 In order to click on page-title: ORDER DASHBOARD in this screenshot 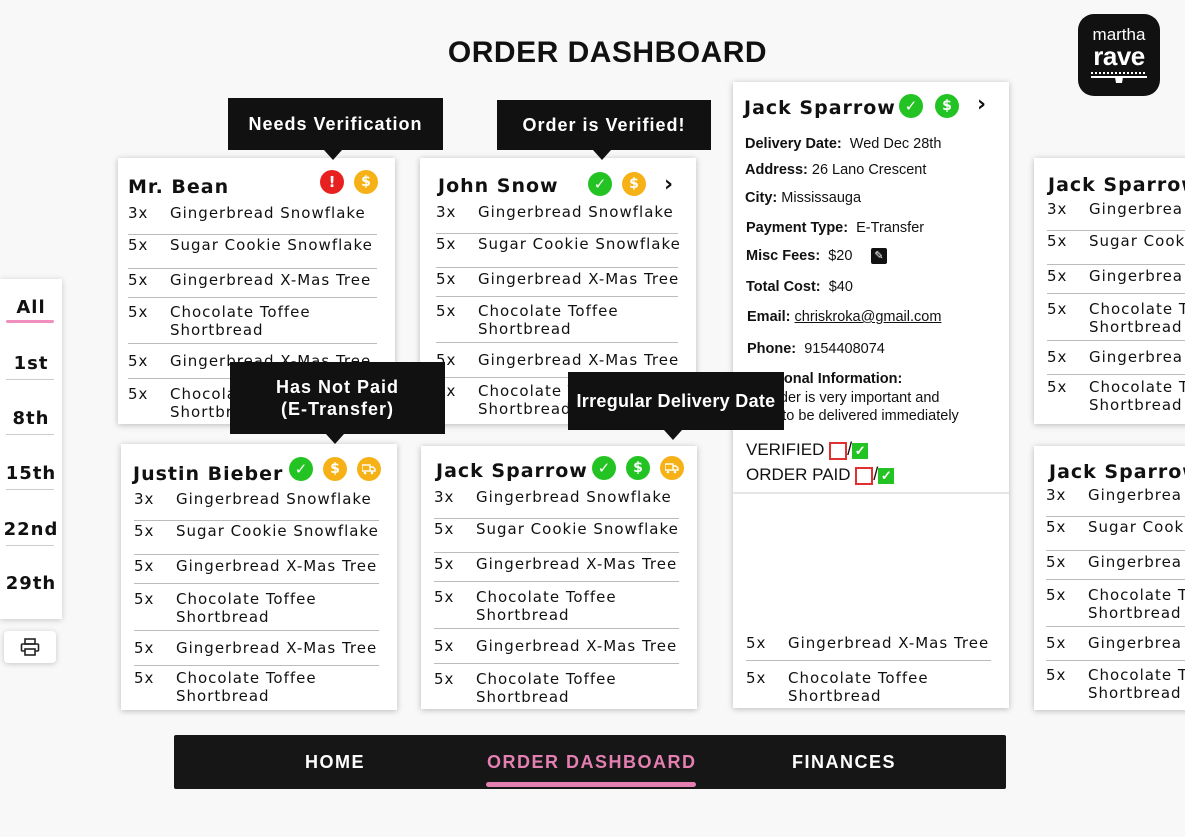, I will do `click(607, 52)`.